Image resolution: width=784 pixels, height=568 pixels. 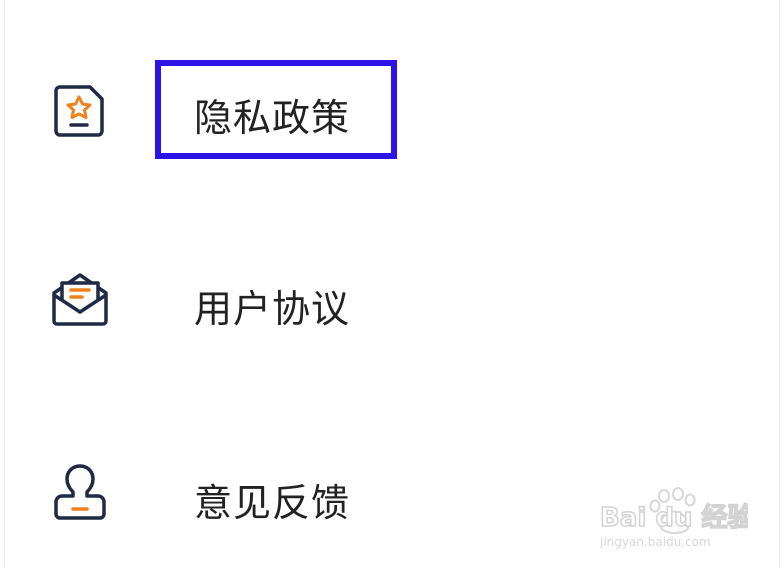 I want to click on menu-item-label: 用户协议, so click(x=272, y=309).